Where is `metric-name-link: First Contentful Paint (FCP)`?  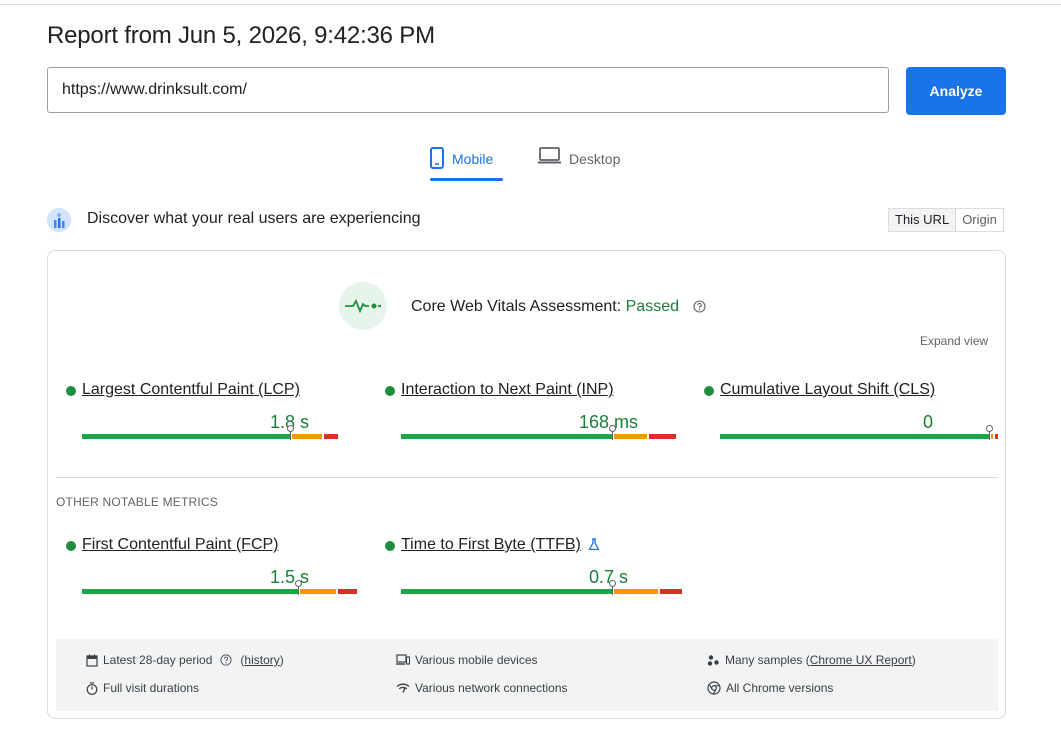
metric-name-link: First Contentful Paint (FCP) is located at coordinates (180, 545).